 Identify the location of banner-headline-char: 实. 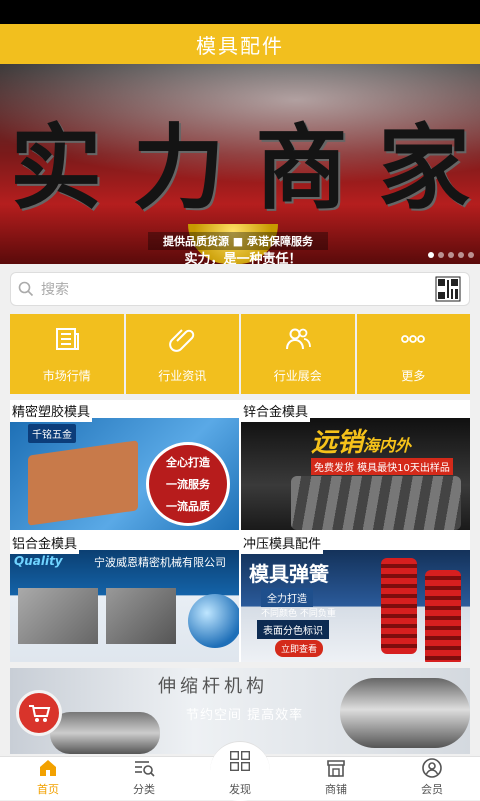
(56, 168).